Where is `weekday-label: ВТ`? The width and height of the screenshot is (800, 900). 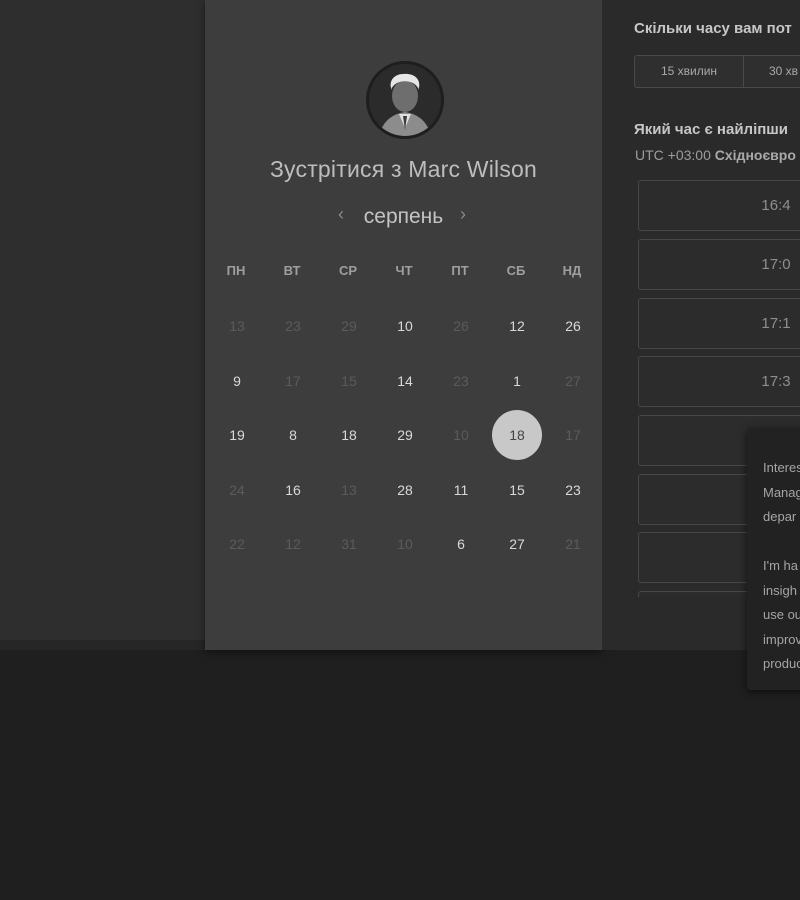
weekday-label: ВТ is located at coordinates (292, 270).